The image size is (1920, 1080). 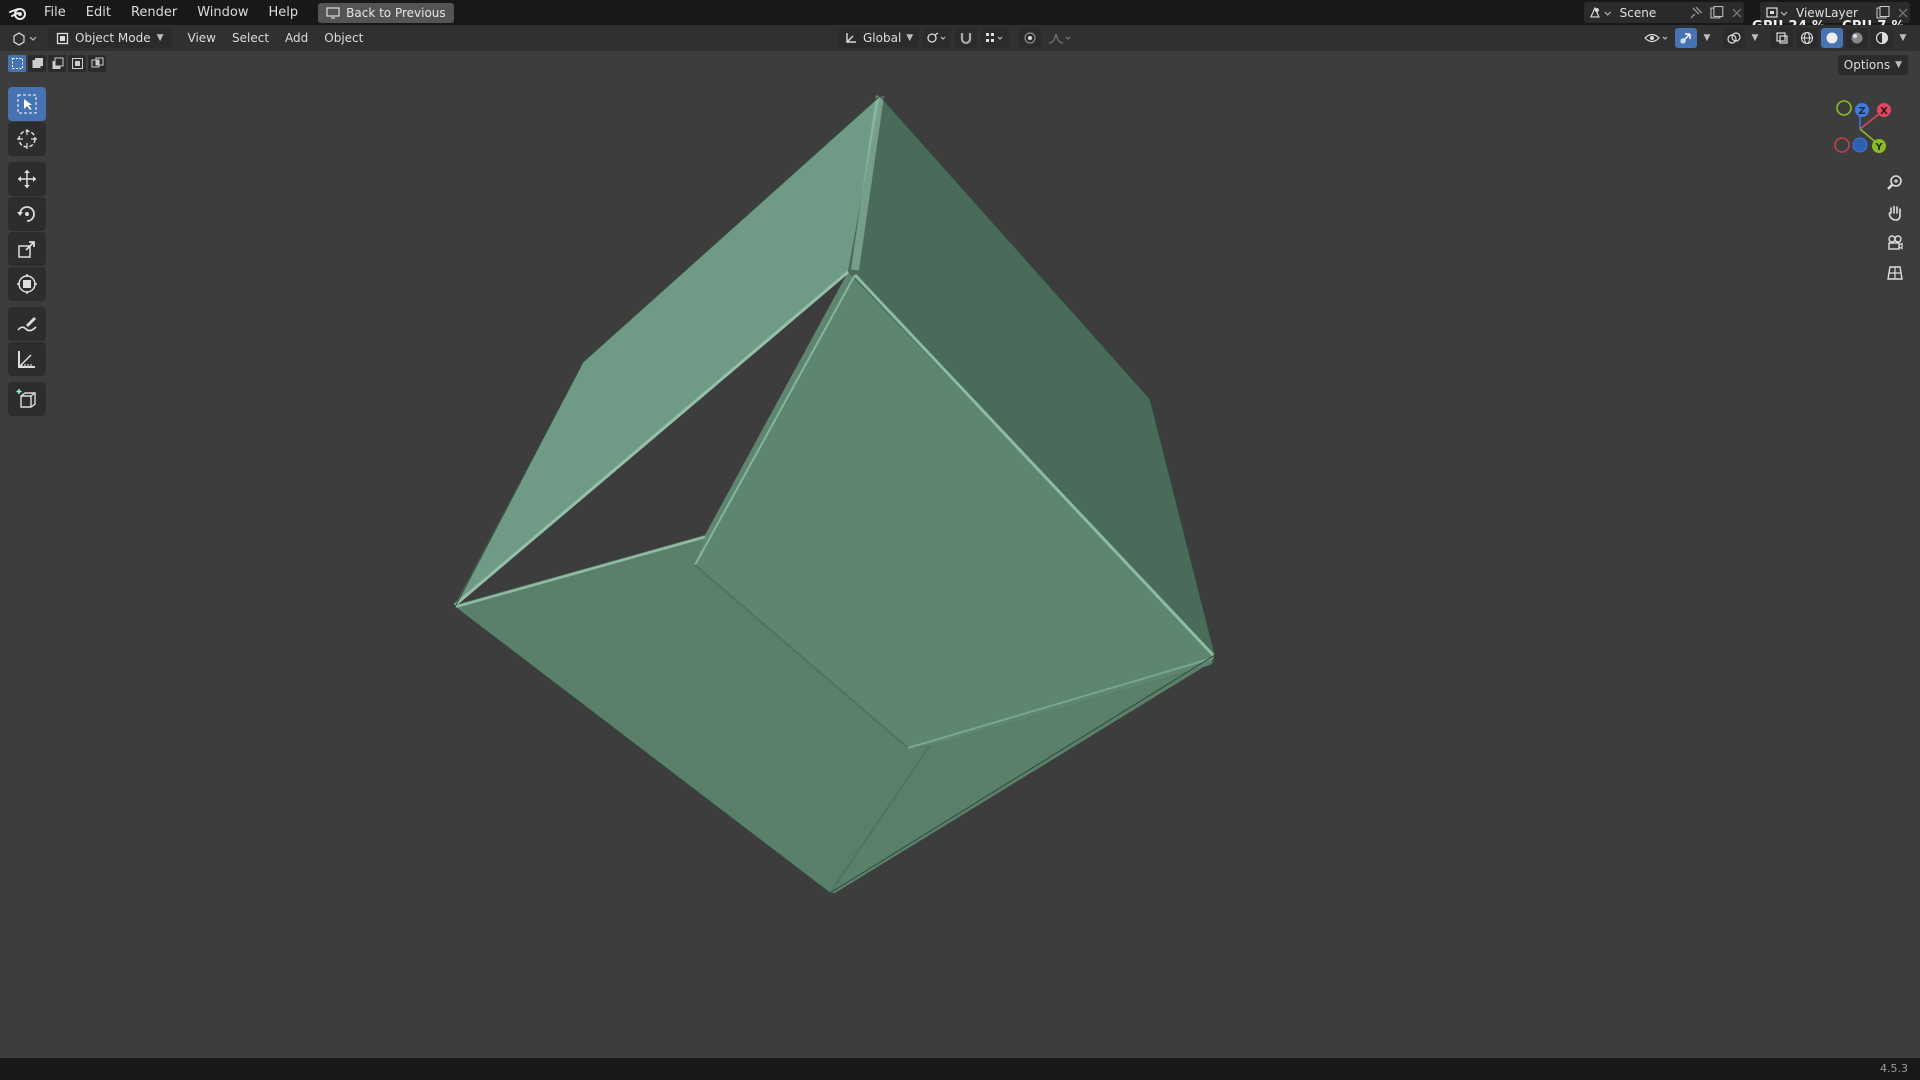 I want to click on snap-toggle, so click(x=966, y=38).